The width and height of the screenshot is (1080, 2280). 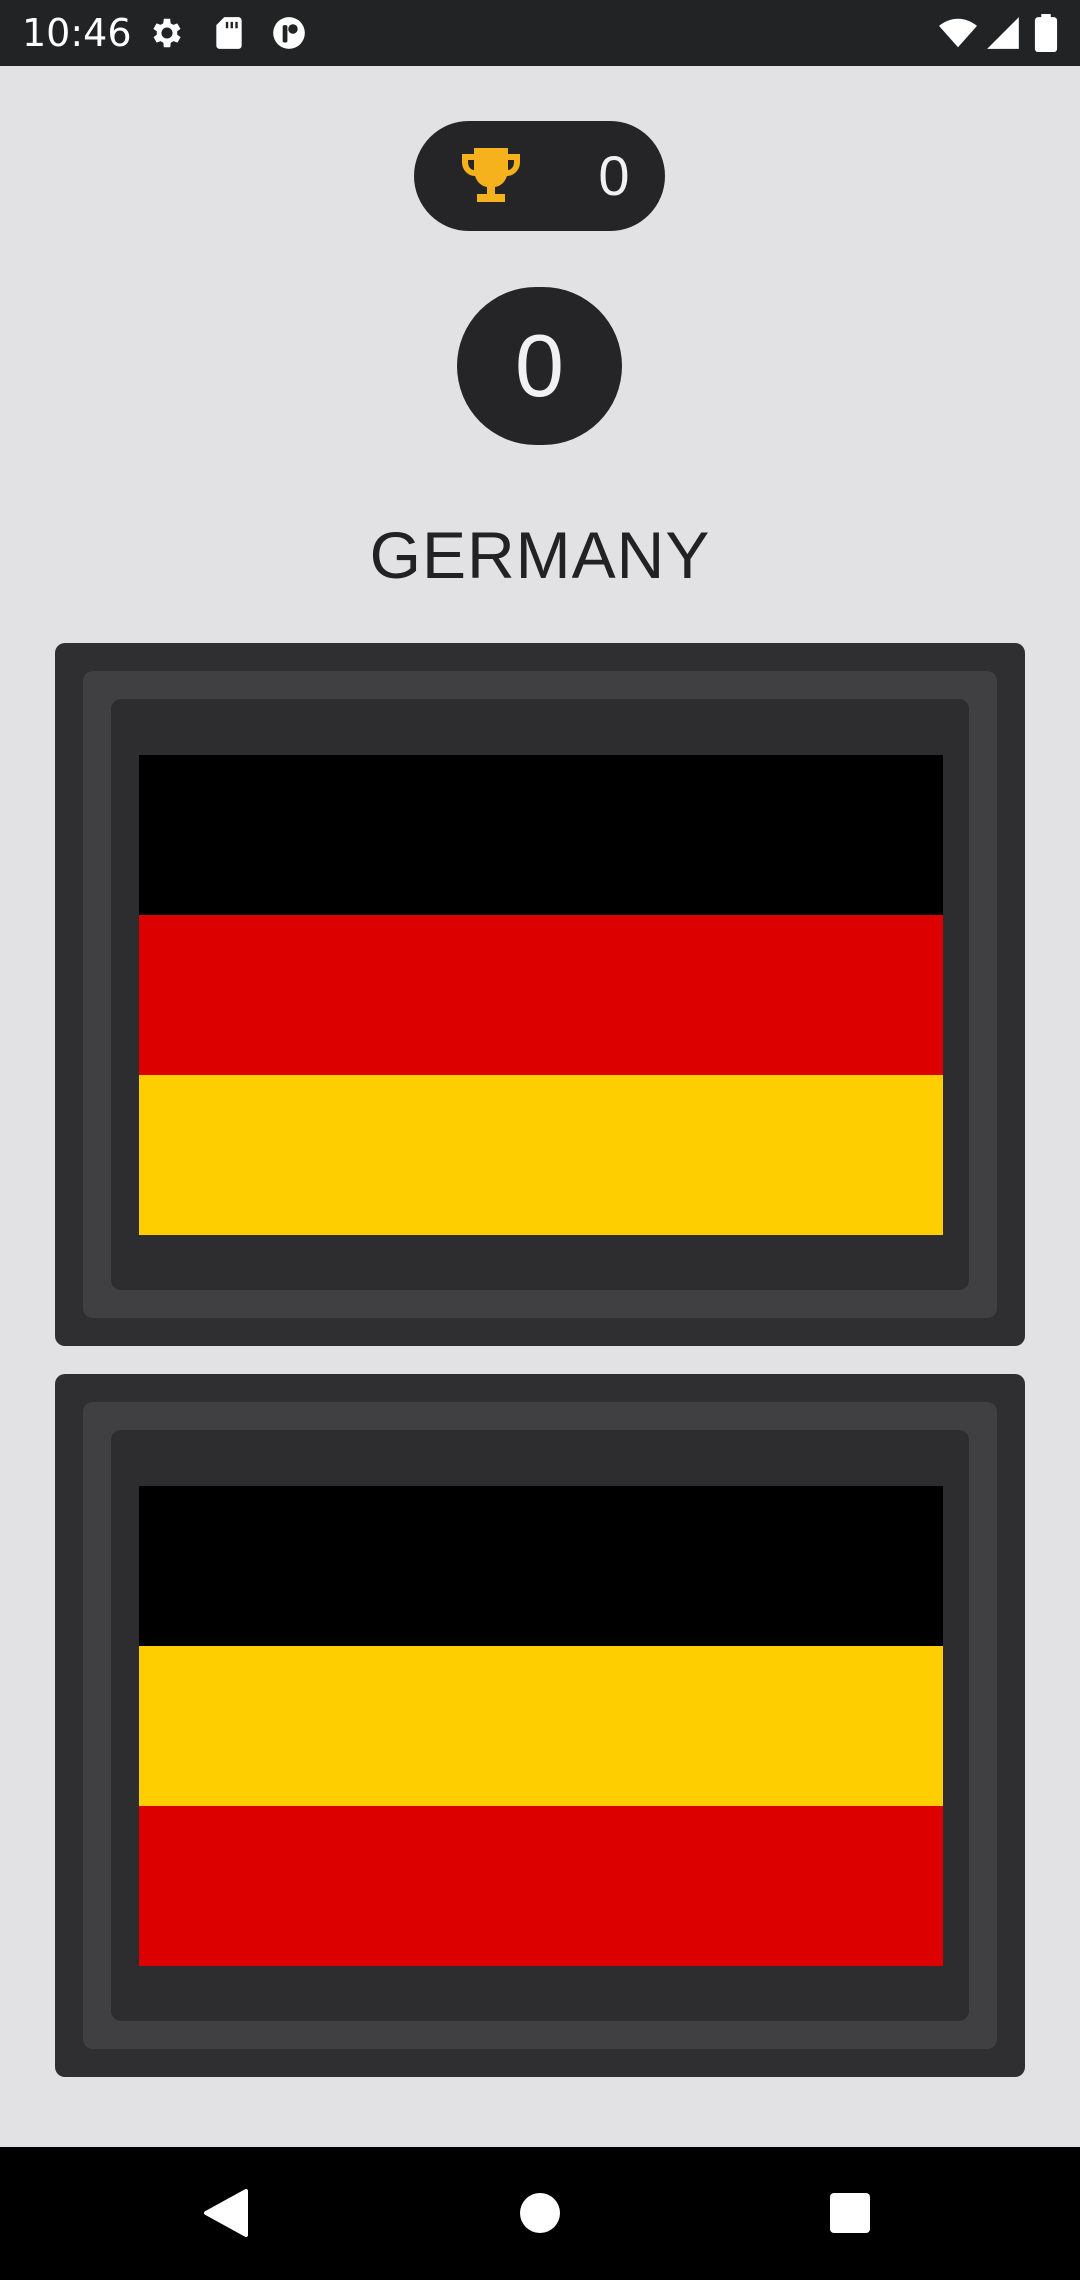 What do you see at coordinates (540, 33) in the screenshot?
I see `status-bar: 10:46` at bounding box center [540, 33].